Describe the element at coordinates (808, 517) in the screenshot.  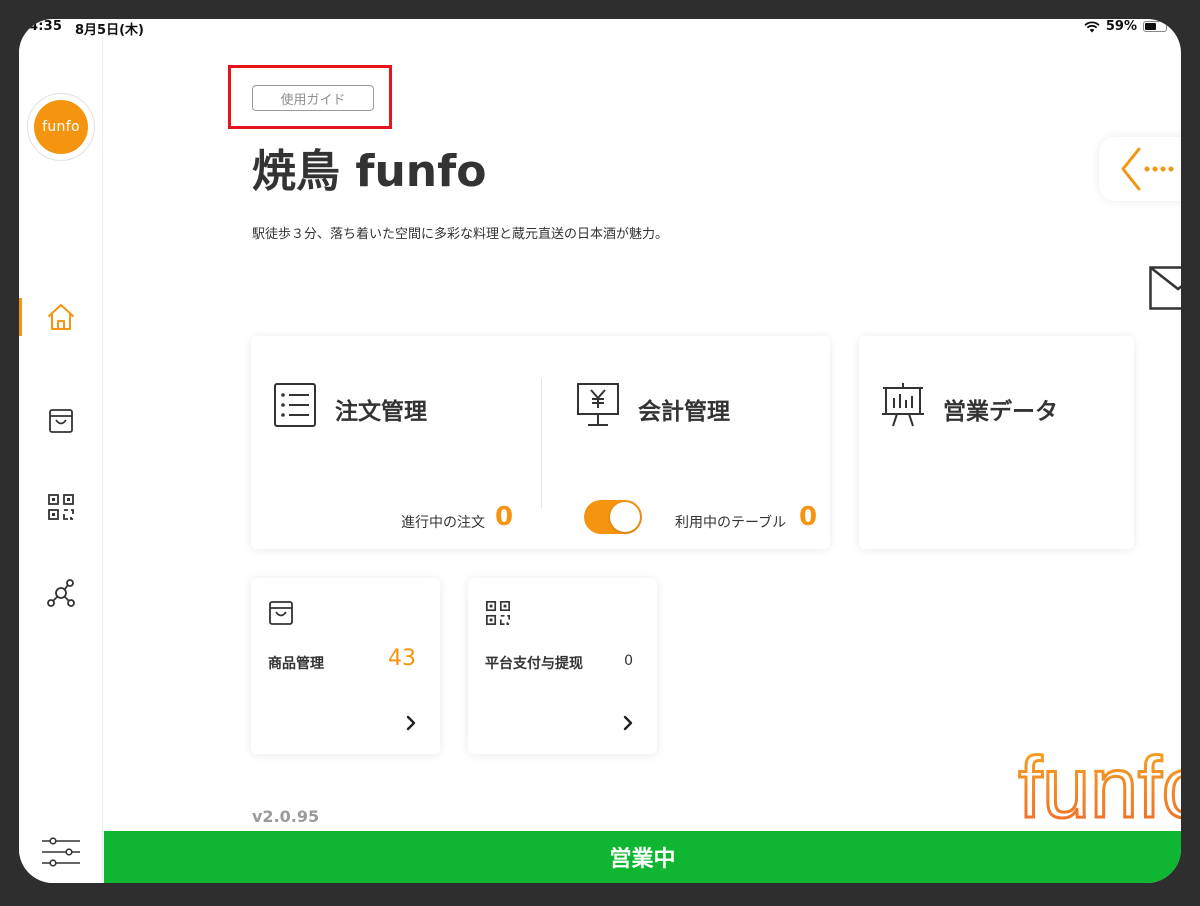
I see `accounting-metric-value: 0` at that location.